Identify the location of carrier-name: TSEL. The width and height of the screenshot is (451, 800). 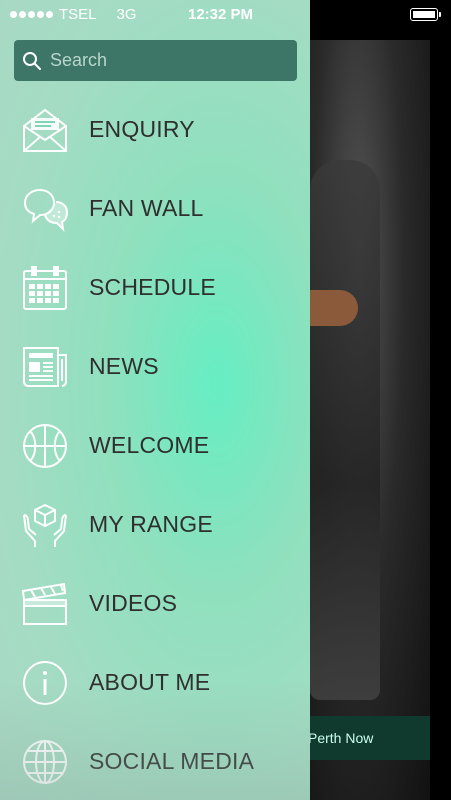
(78, 14).